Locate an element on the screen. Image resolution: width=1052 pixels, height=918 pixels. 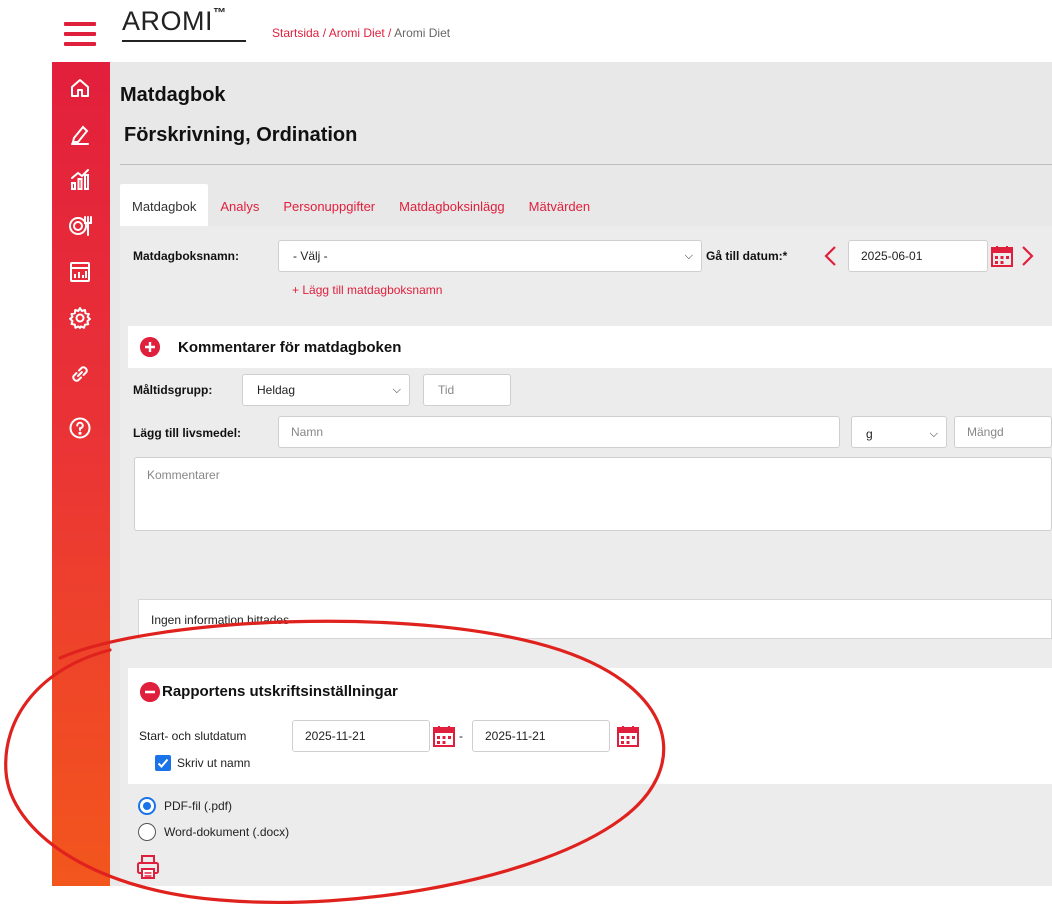
print-icon is located at coordinates (148, 867).